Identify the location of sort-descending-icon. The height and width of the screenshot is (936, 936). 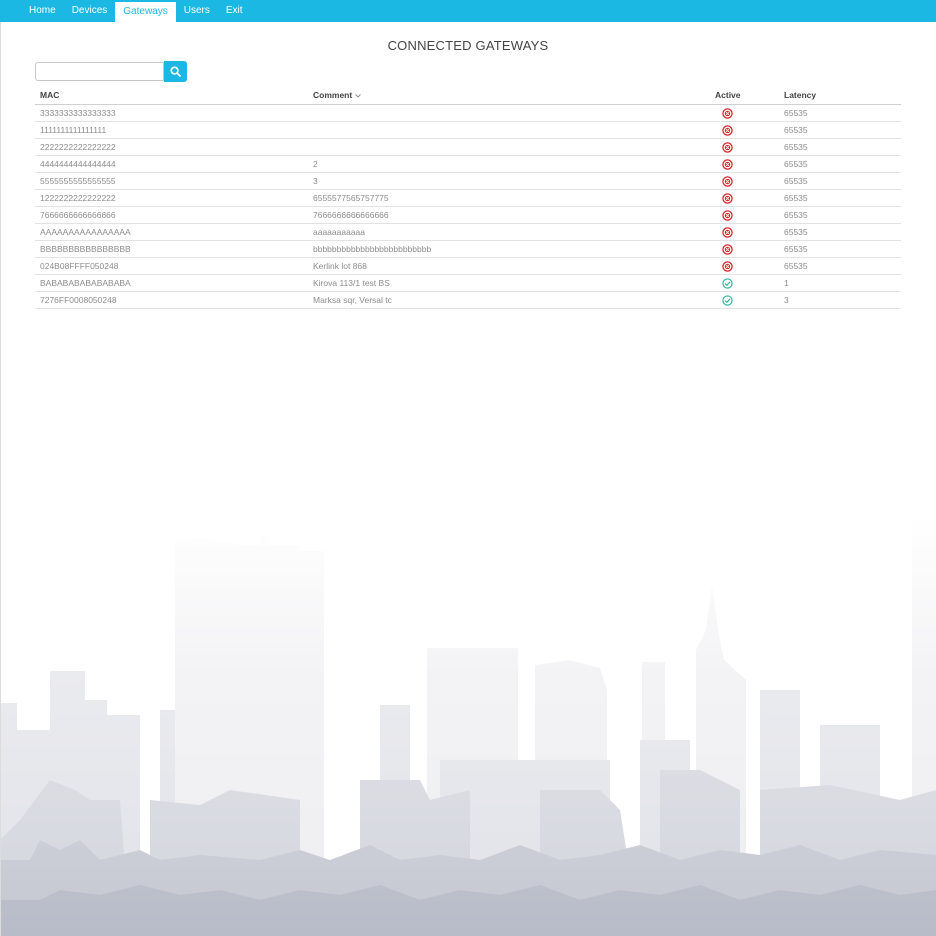
(358, 95).